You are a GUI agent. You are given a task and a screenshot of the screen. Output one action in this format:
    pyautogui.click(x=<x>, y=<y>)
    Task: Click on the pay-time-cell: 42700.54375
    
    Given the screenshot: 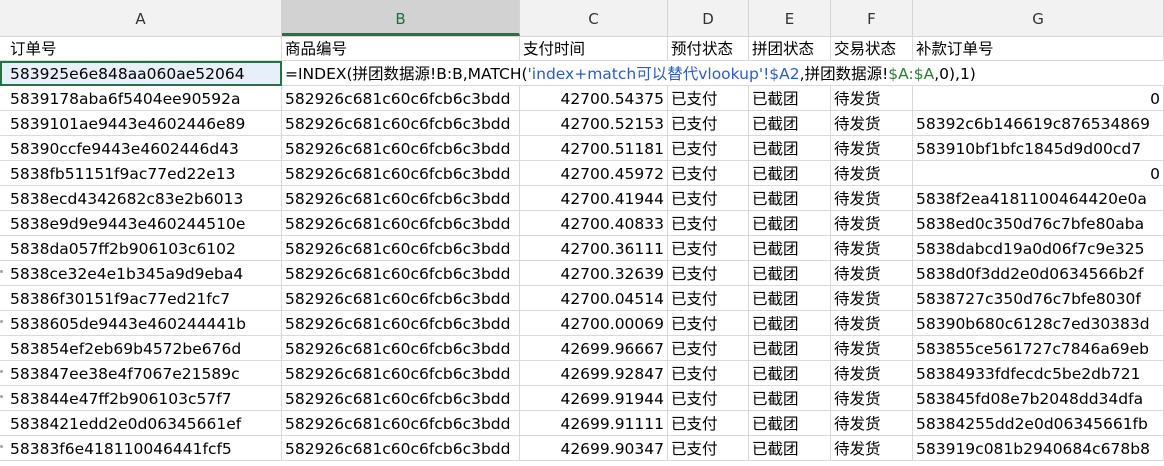 What is the action you would take?
    pyautogui.click(x=594, y=98)
    